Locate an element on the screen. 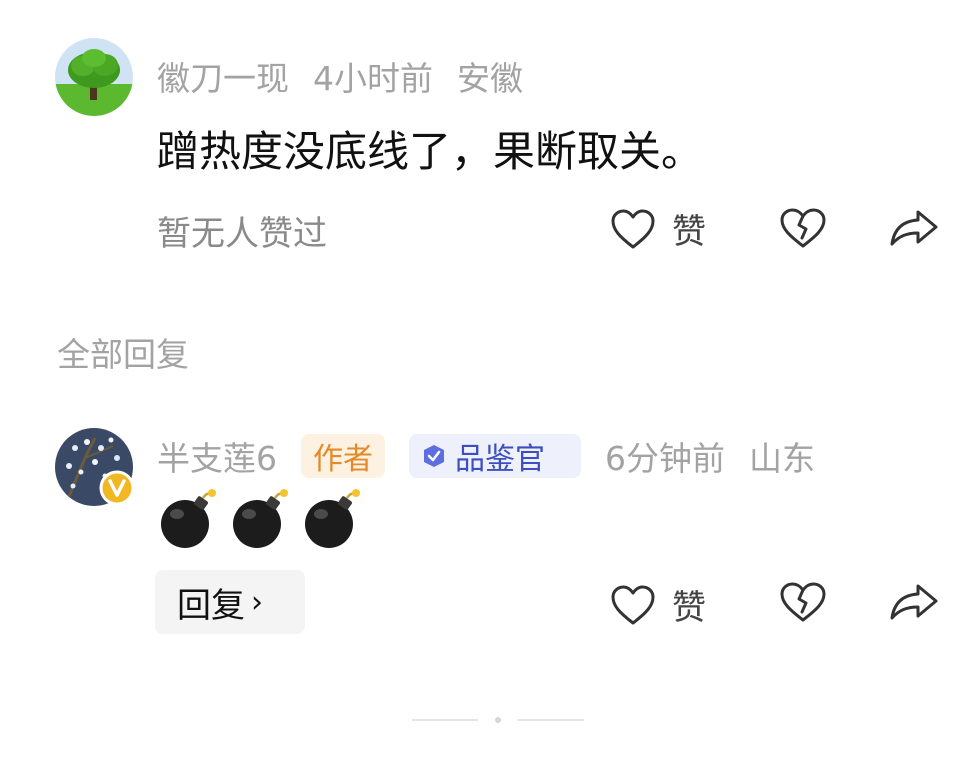 The height and width of the screenshot is (762, 960). author-badge: 作者 is located at coordinates (343, 456).